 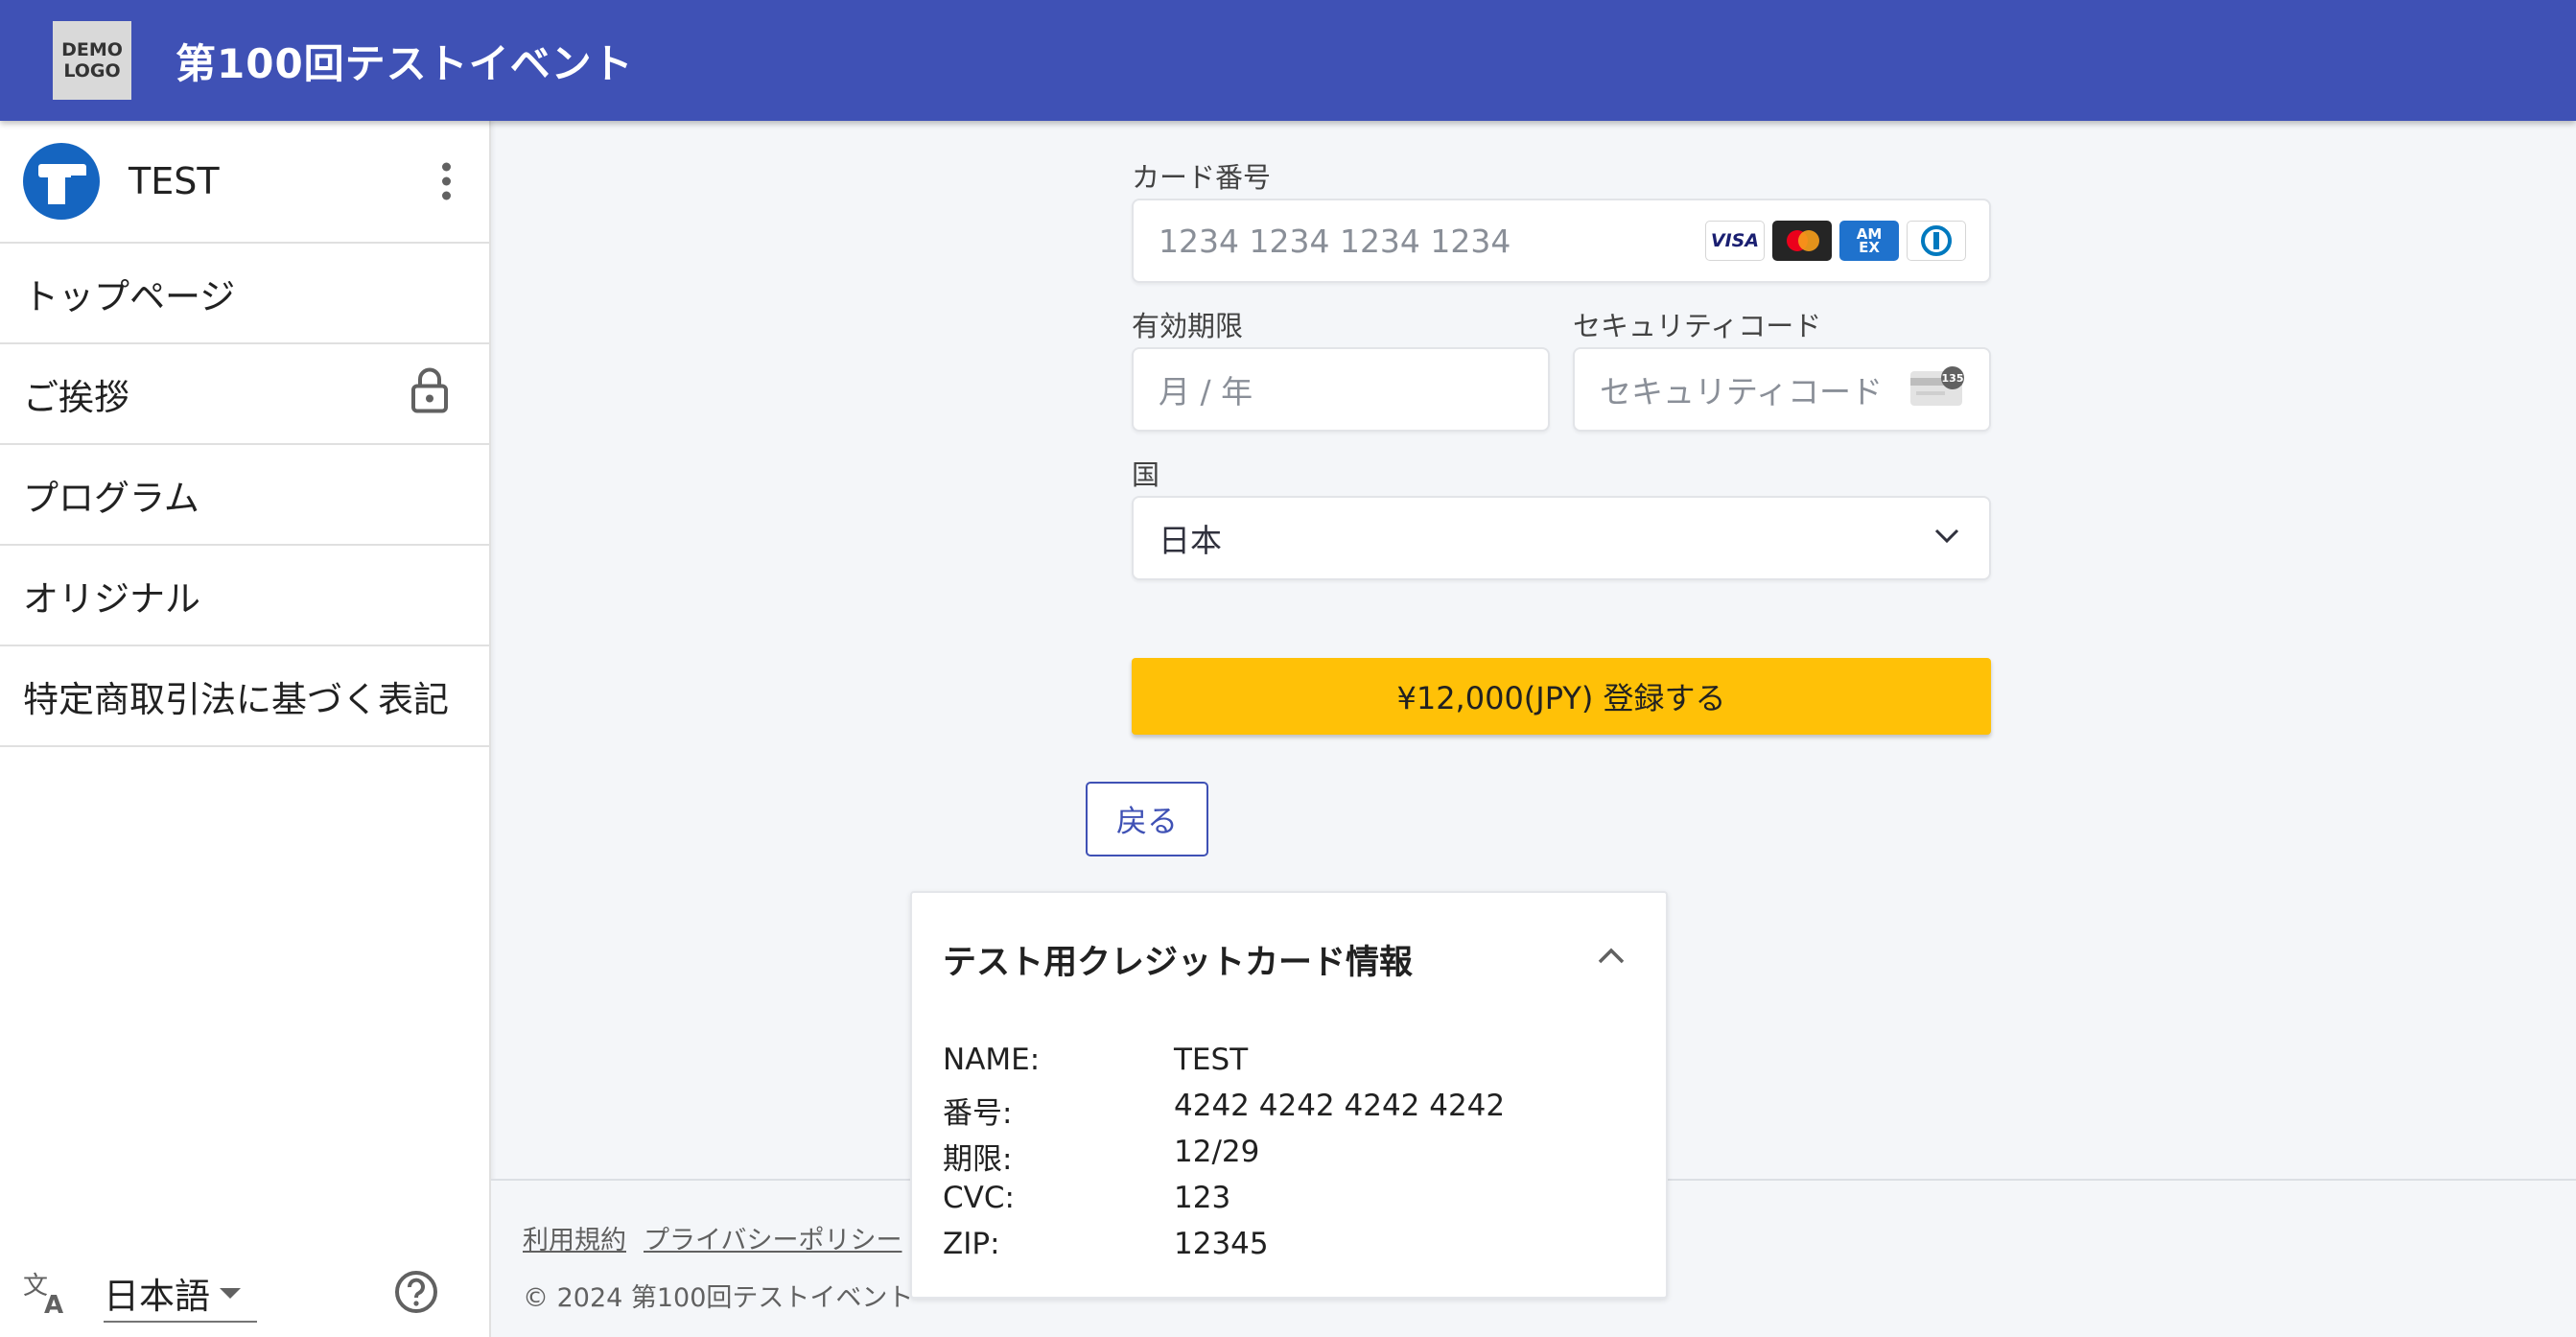 What do you see at coordinates (416, 1294) in the screenshot?
I see `help-icon` at bounding box center [416, 1294].